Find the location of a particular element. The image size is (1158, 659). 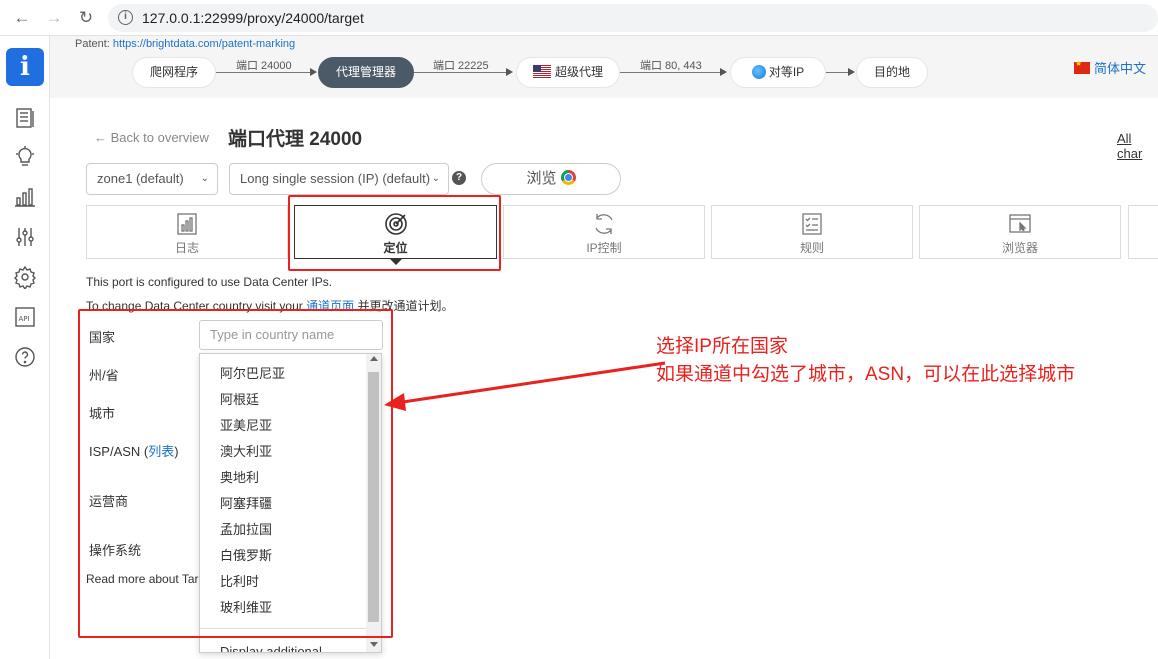

display-additional-option: Display additional is located at coordinates (271, 648).